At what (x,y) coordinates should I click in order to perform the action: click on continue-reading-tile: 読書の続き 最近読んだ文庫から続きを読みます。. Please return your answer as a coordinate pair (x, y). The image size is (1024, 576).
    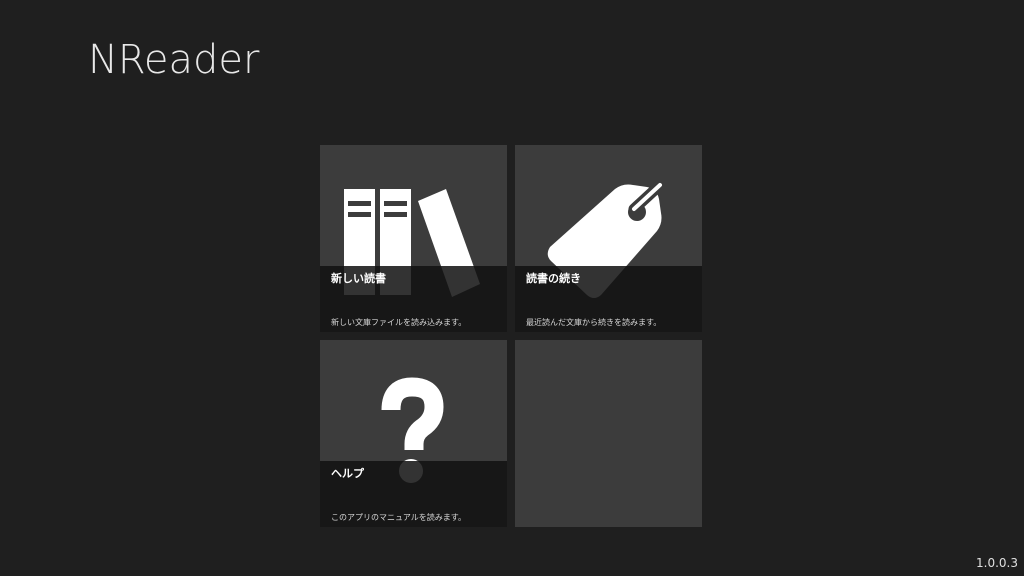
    Looking at the image, I should click on (608, 238).